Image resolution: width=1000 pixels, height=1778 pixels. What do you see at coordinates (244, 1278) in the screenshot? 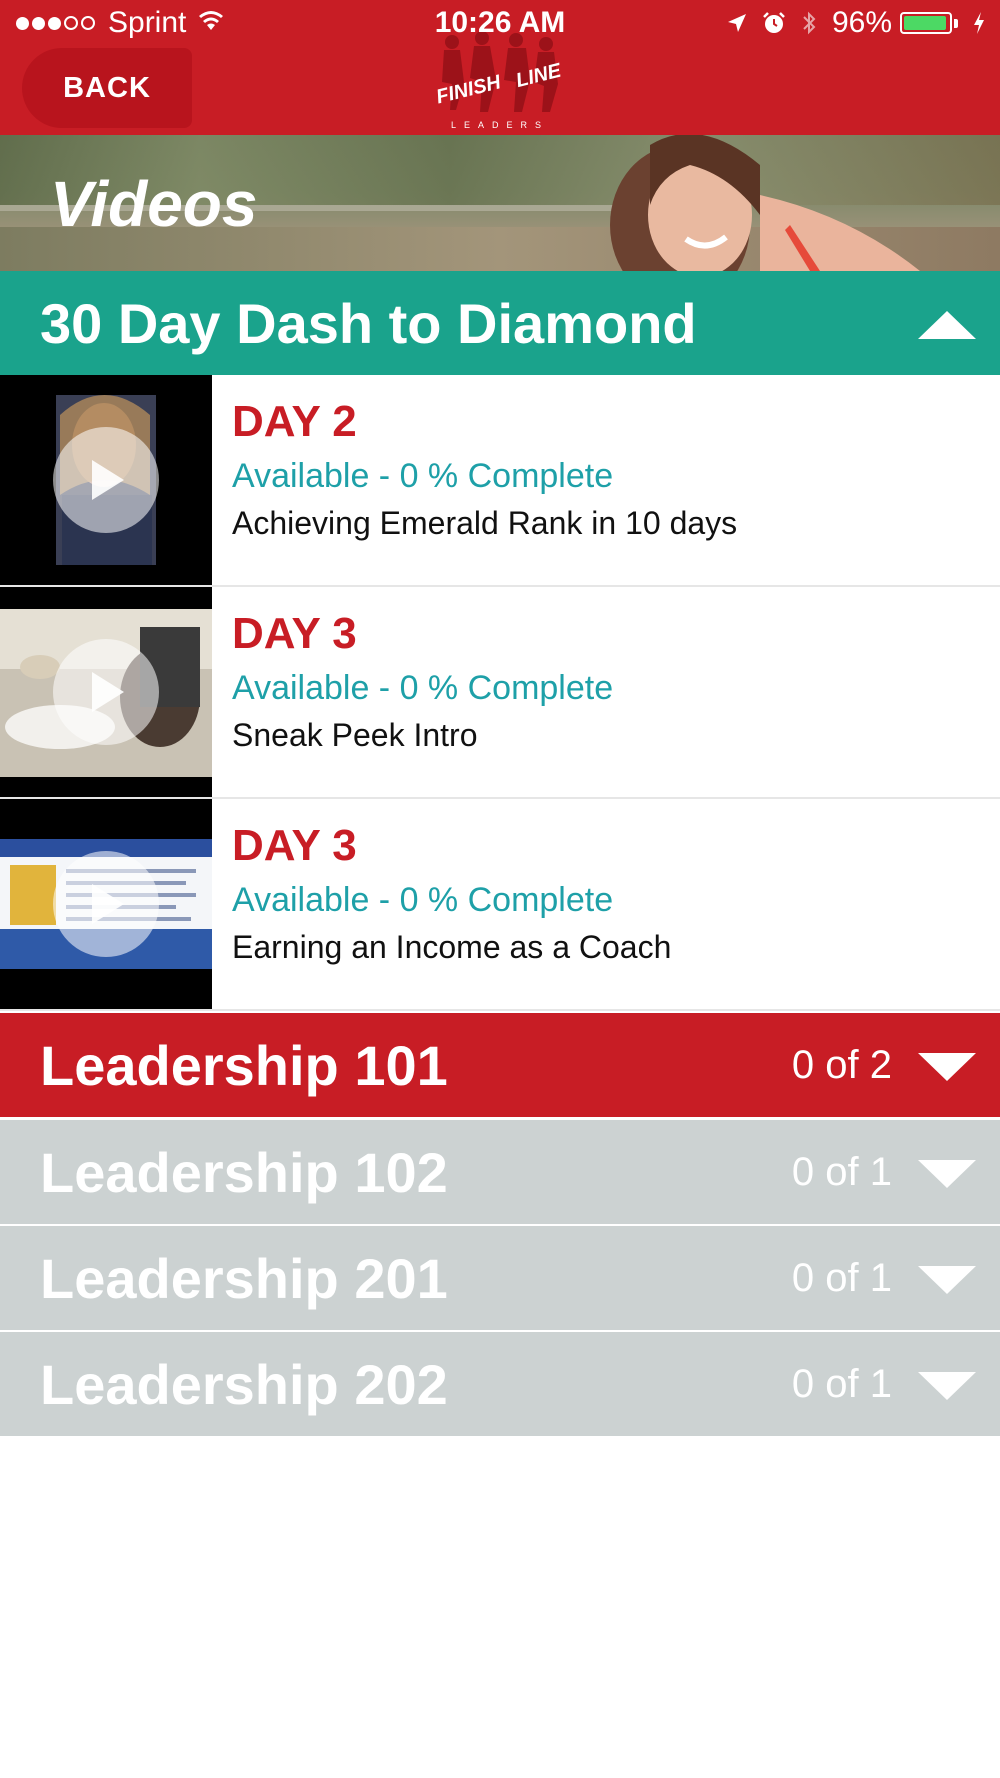
I see `section-title: Leadership 201` at bounding box center [244, 1278].